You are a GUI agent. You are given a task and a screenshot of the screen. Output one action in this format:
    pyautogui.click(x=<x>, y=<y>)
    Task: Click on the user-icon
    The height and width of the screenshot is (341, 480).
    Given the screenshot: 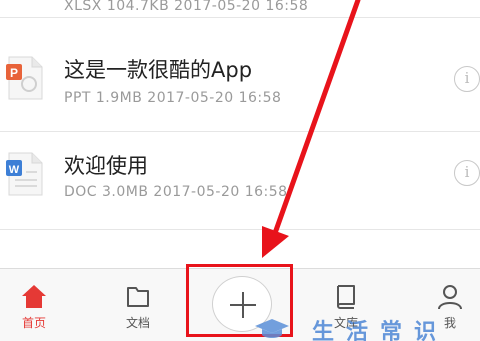 What is the action you would take?
    pyautogui.click(x=450, y=297)
    